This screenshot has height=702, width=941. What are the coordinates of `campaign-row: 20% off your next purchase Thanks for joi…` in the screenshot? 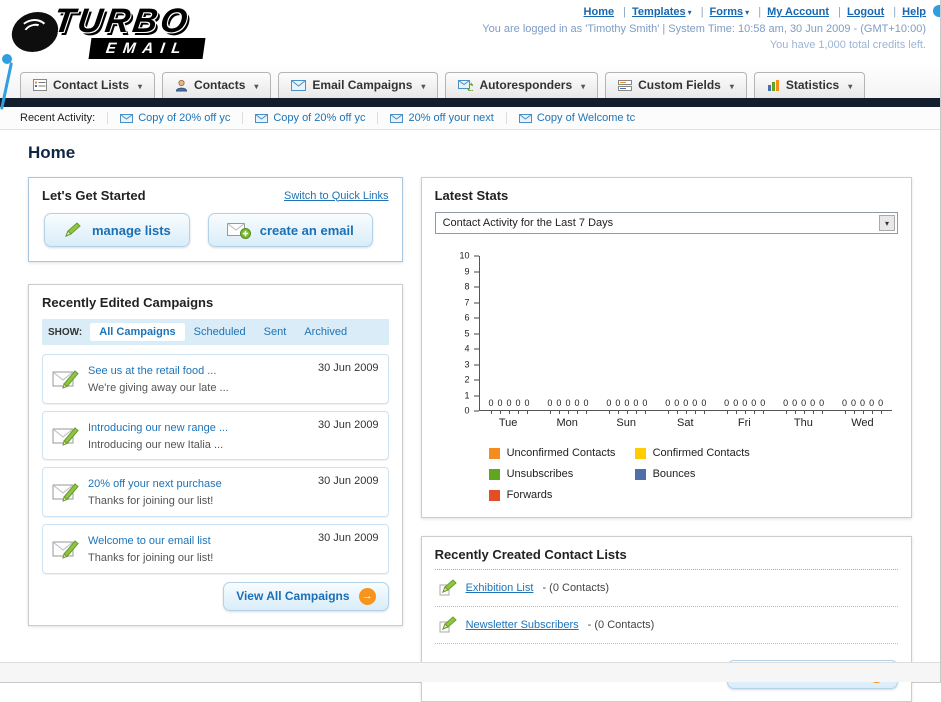 It's located at (215, 492).